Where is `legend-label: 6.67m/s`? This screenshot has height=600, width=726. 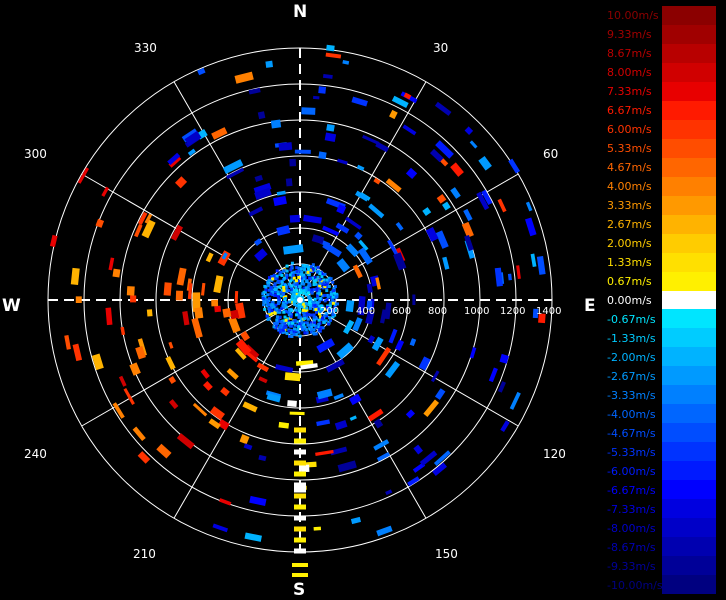 legend-label: 6.67m/s is located at coordinates (629, 111).